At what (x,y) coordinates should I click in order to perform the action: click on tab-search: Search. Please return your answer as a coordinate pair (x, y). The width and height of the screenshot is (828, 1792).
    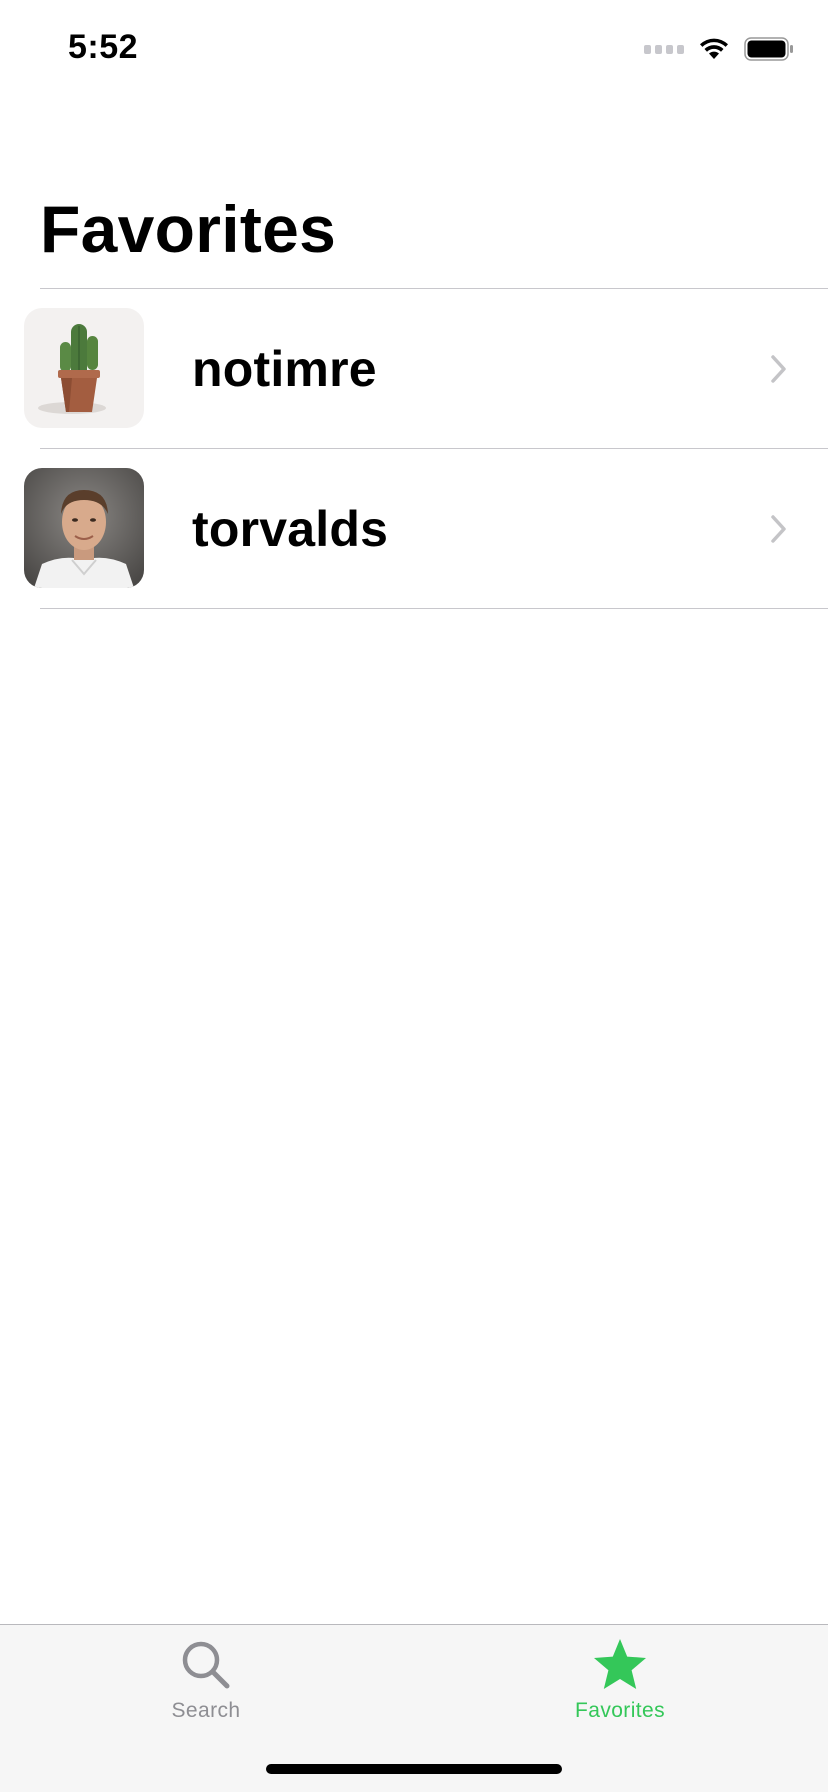
    Looking at the image, I should click on (206, 1685).